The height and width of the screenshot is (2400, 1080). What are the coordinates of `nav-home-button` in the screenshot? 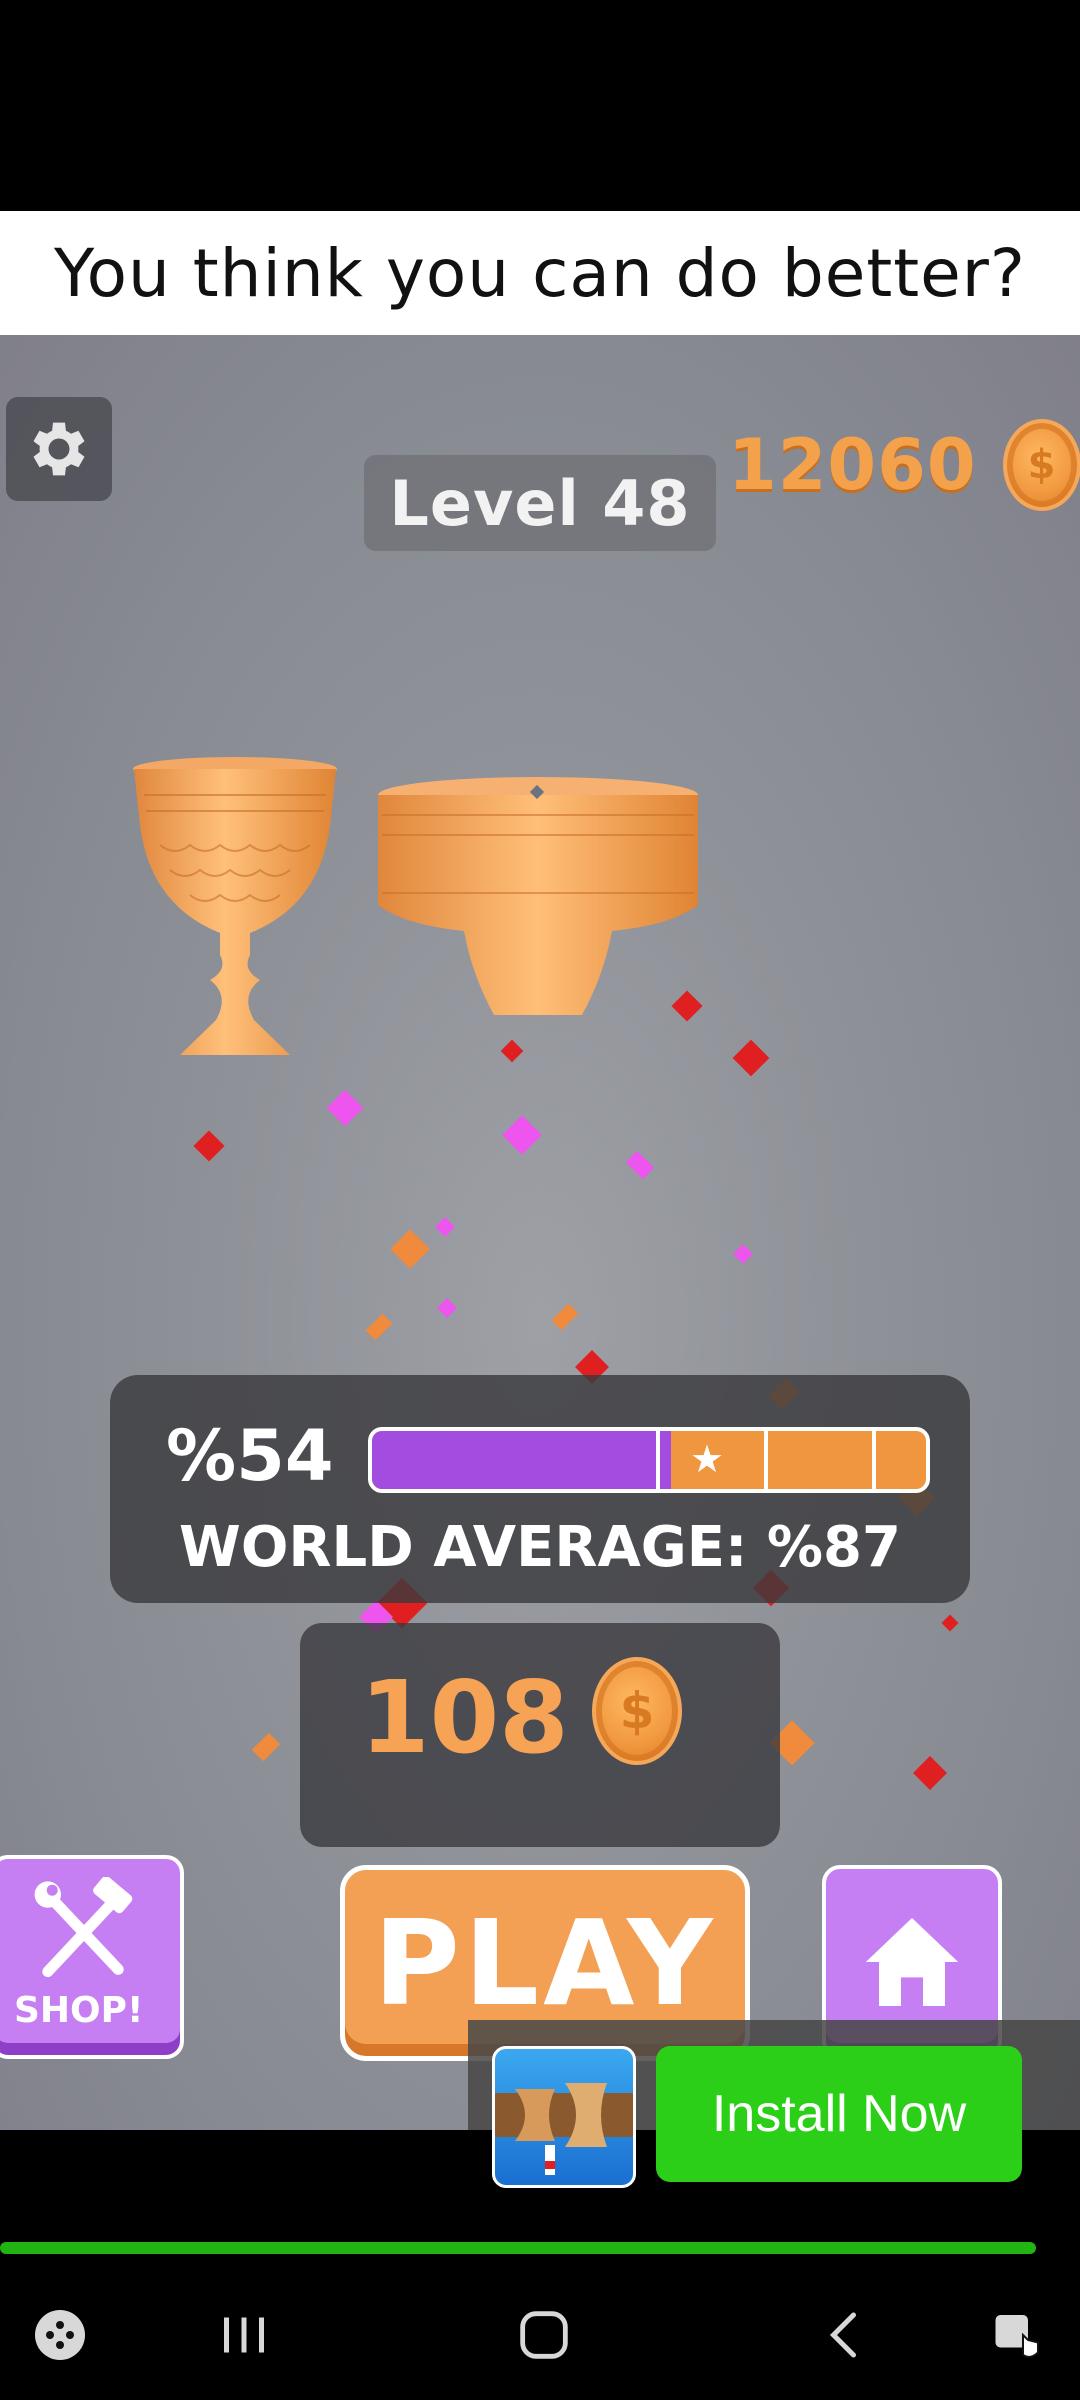 It's located at (544, 2335).